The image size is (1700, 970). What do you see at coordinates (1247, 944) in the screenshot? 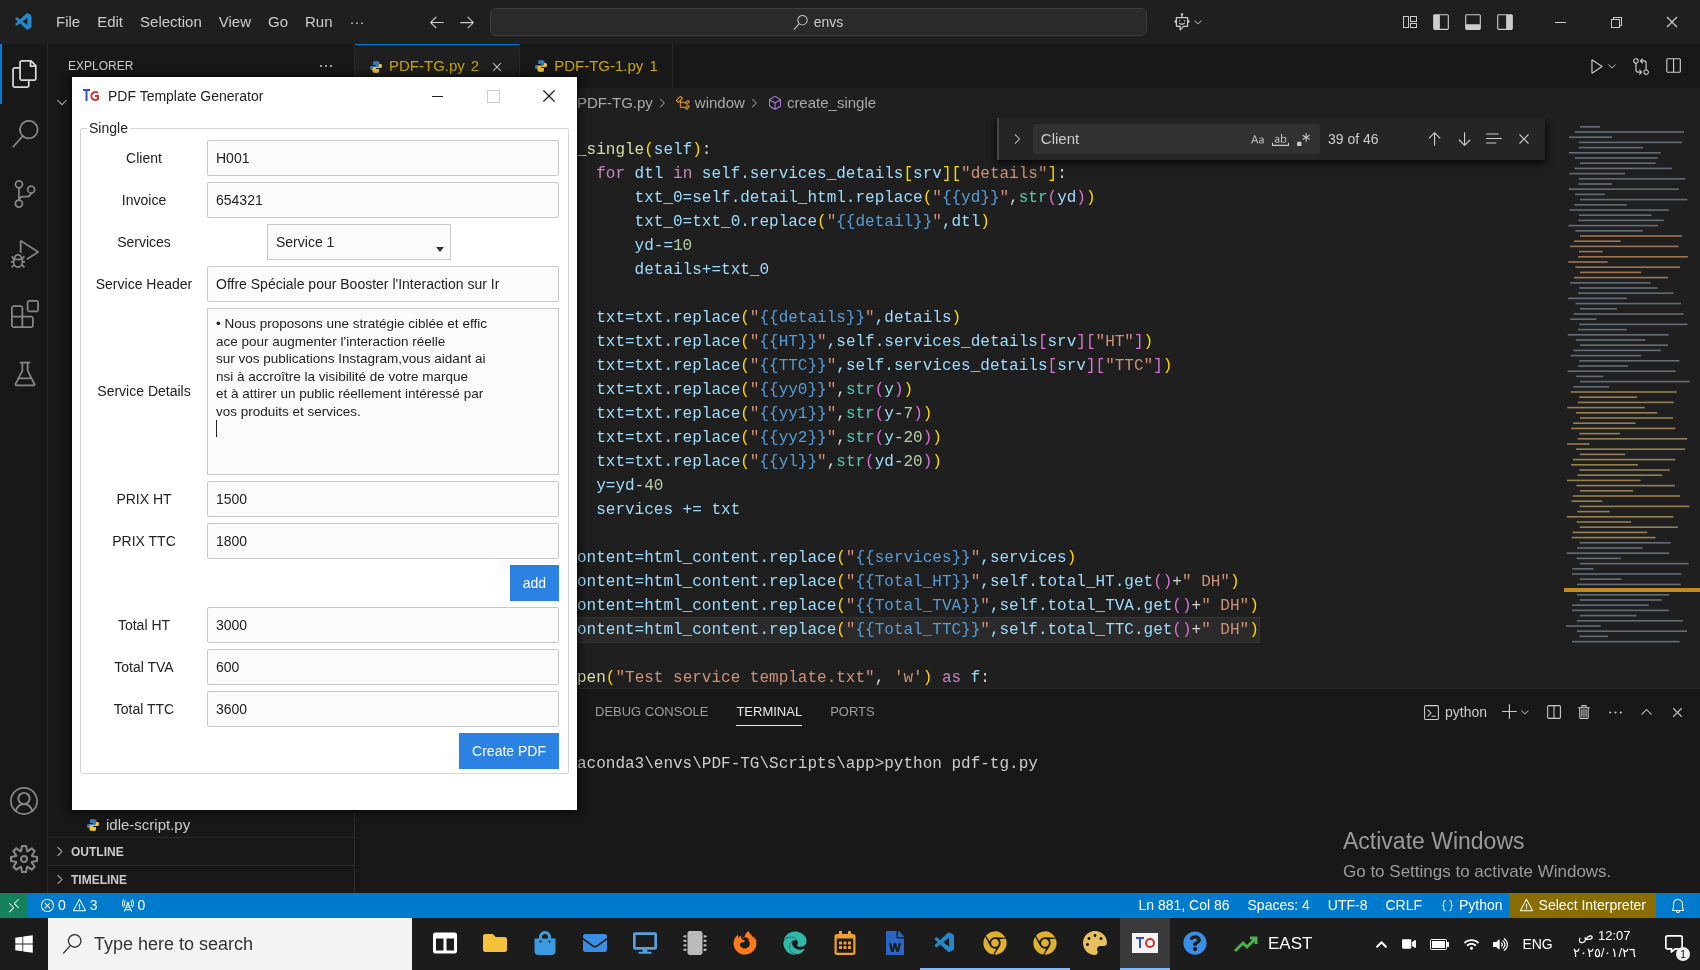
I see `trend-arrow-icon` at bounding box center [1247, 944].